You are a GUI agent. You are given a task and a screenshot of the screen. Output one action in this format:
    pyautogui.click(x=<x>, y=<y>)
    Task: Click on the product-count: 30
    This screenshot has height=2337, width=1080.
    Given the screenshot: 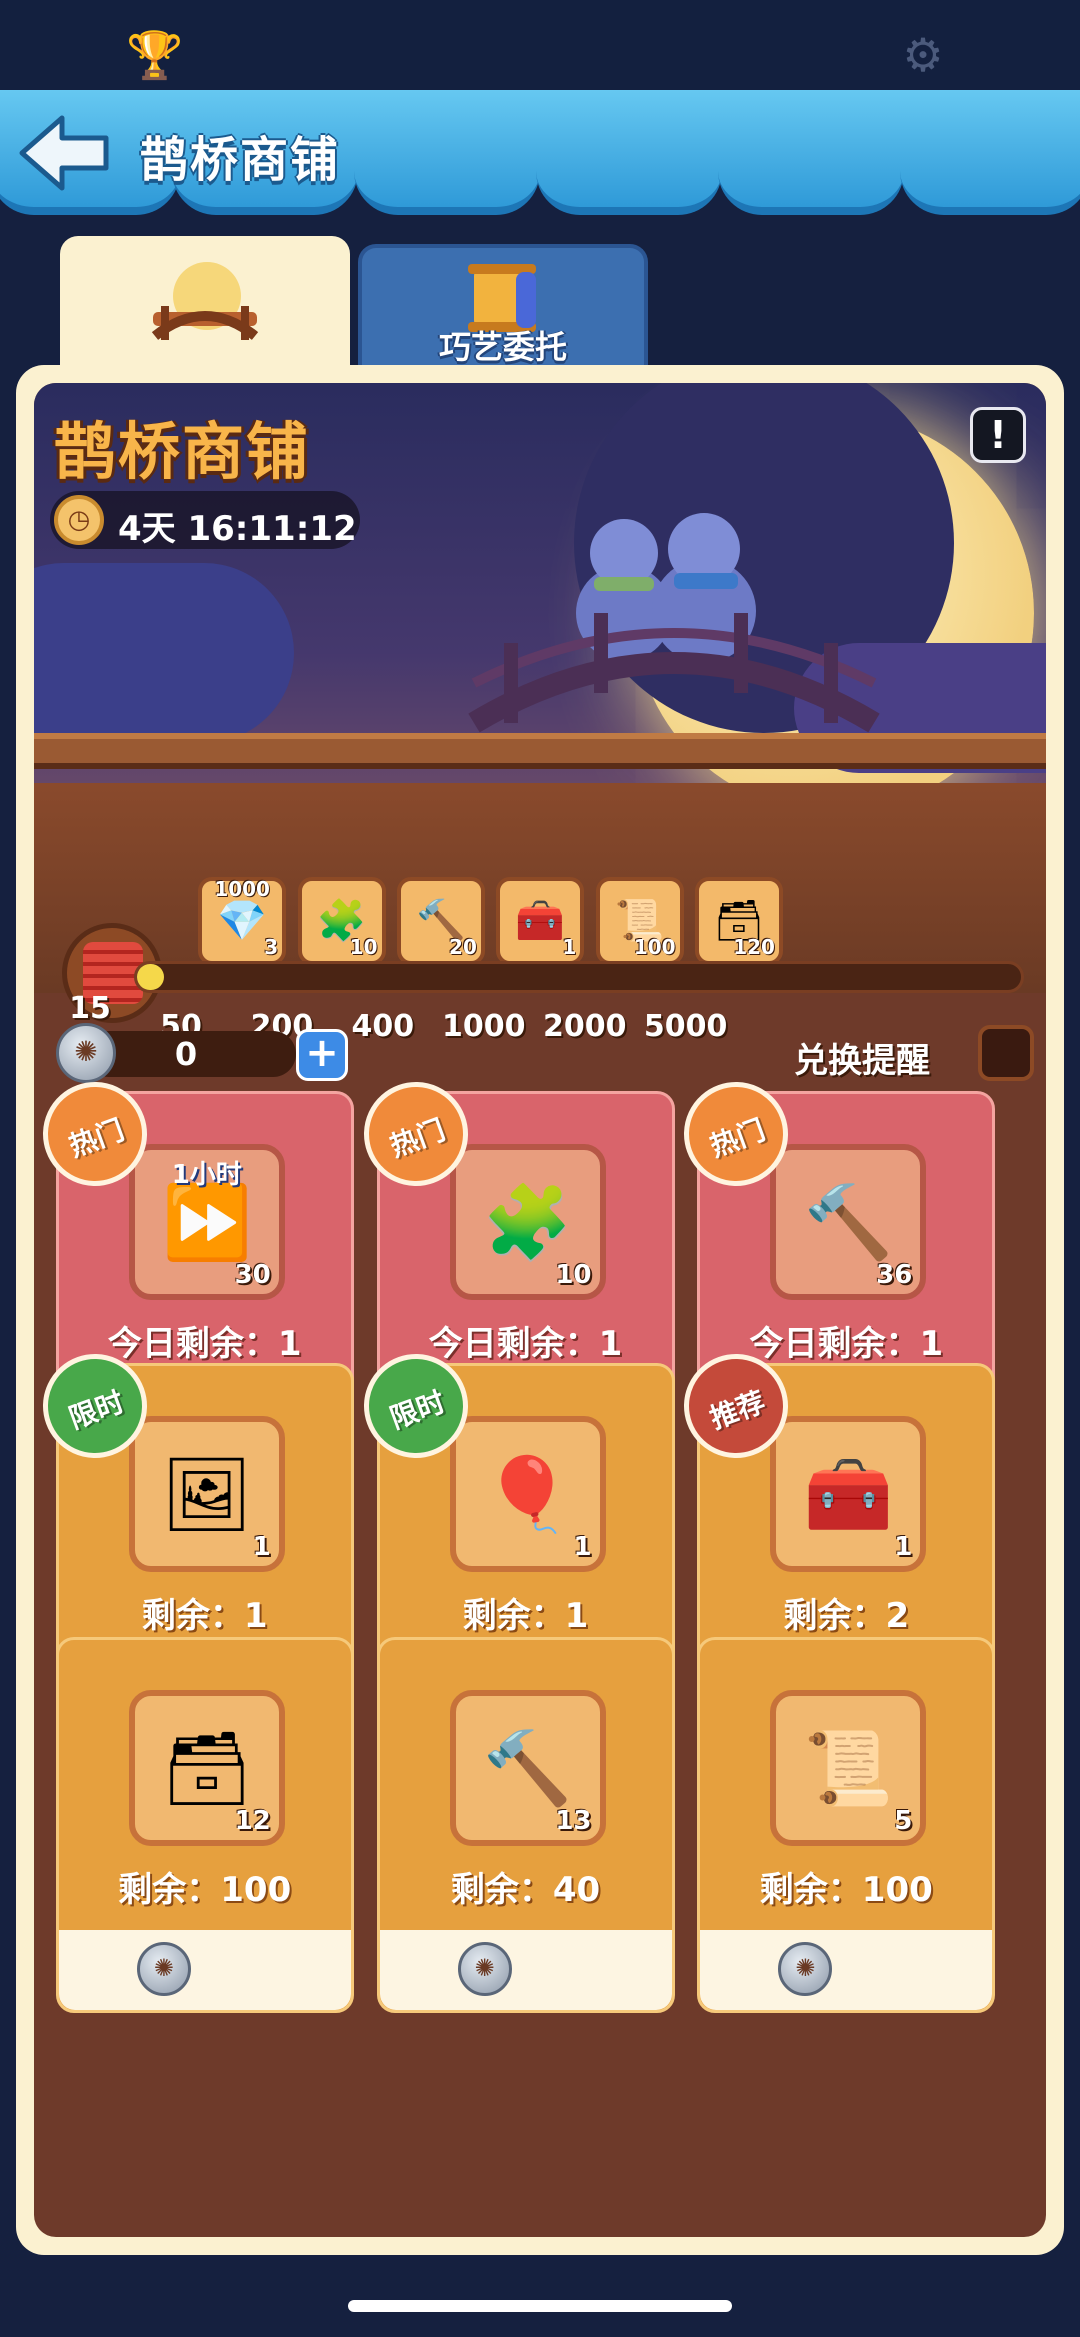 What is the action you would take?
    pyautogui.click(x=252, y=1275)
    